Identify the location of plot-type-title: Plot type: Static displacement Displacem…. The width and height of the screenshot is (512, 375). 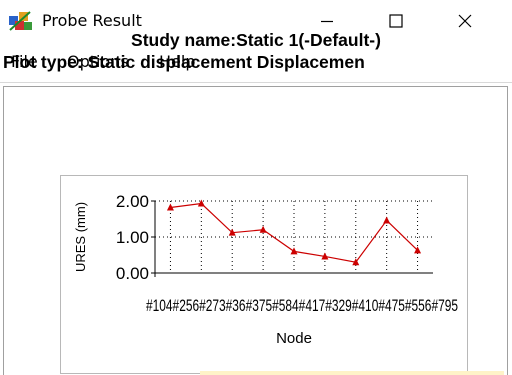
(184, 62).